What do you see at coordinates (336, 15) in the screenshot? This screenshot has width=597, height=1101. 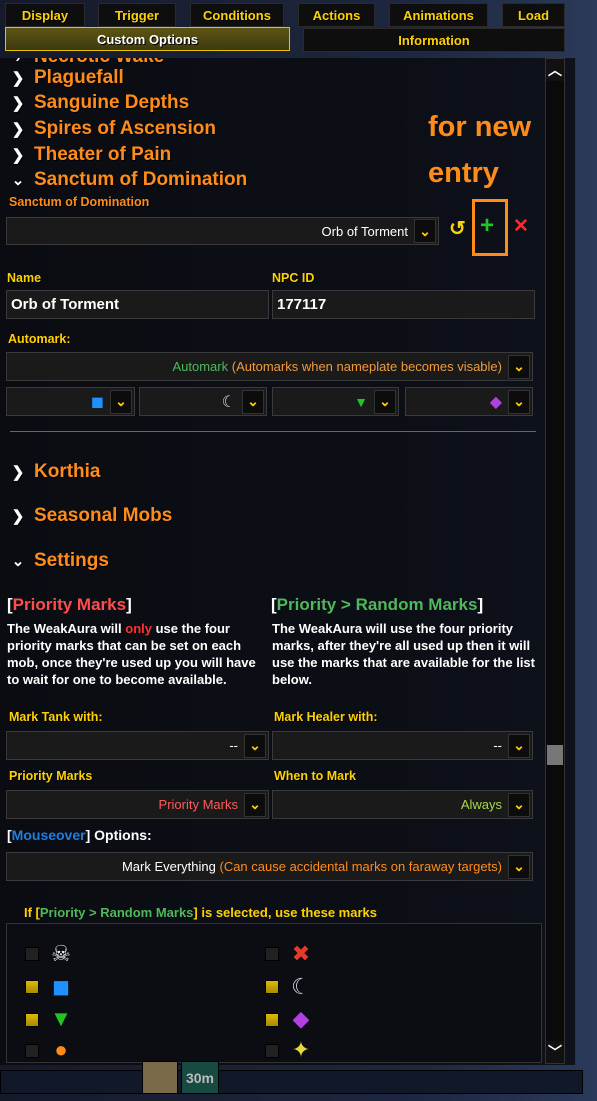 I see `tab-actions: Actions` at bounding box center [336, 15].